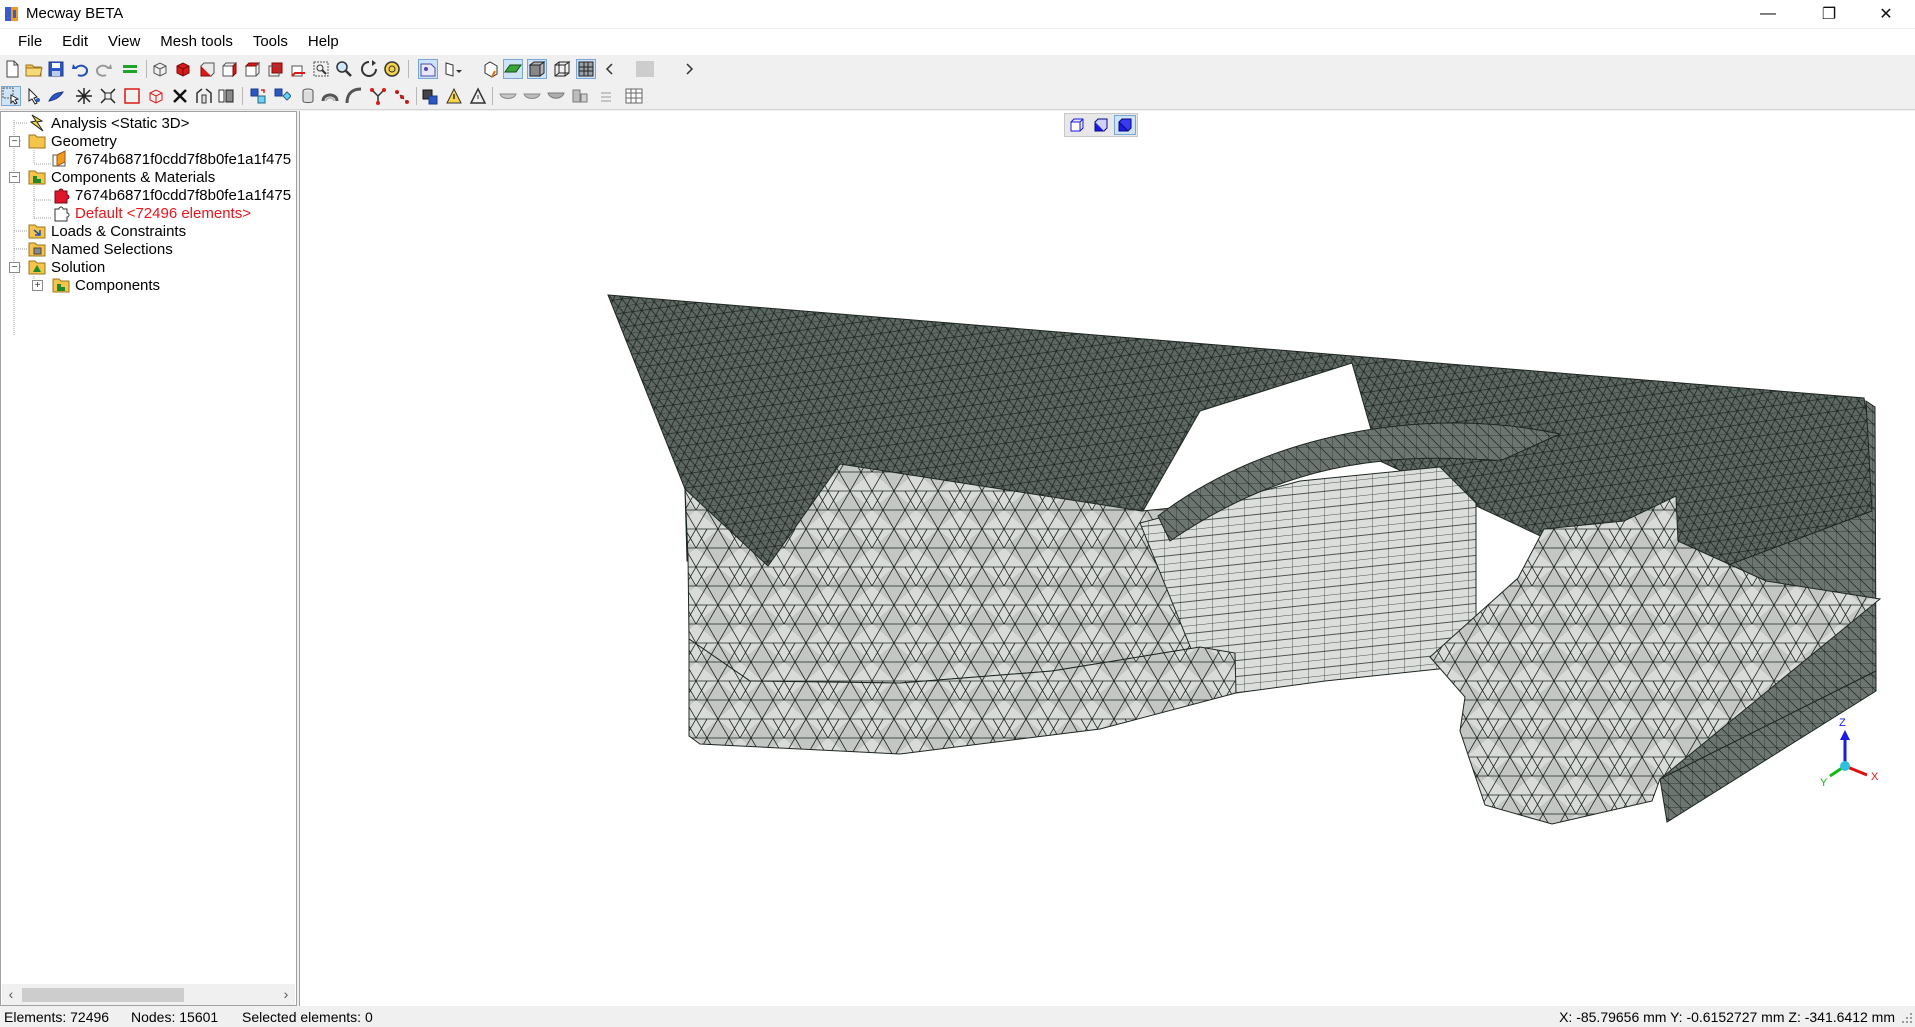  I want to click on cylinder-icon, so click(308, 96).